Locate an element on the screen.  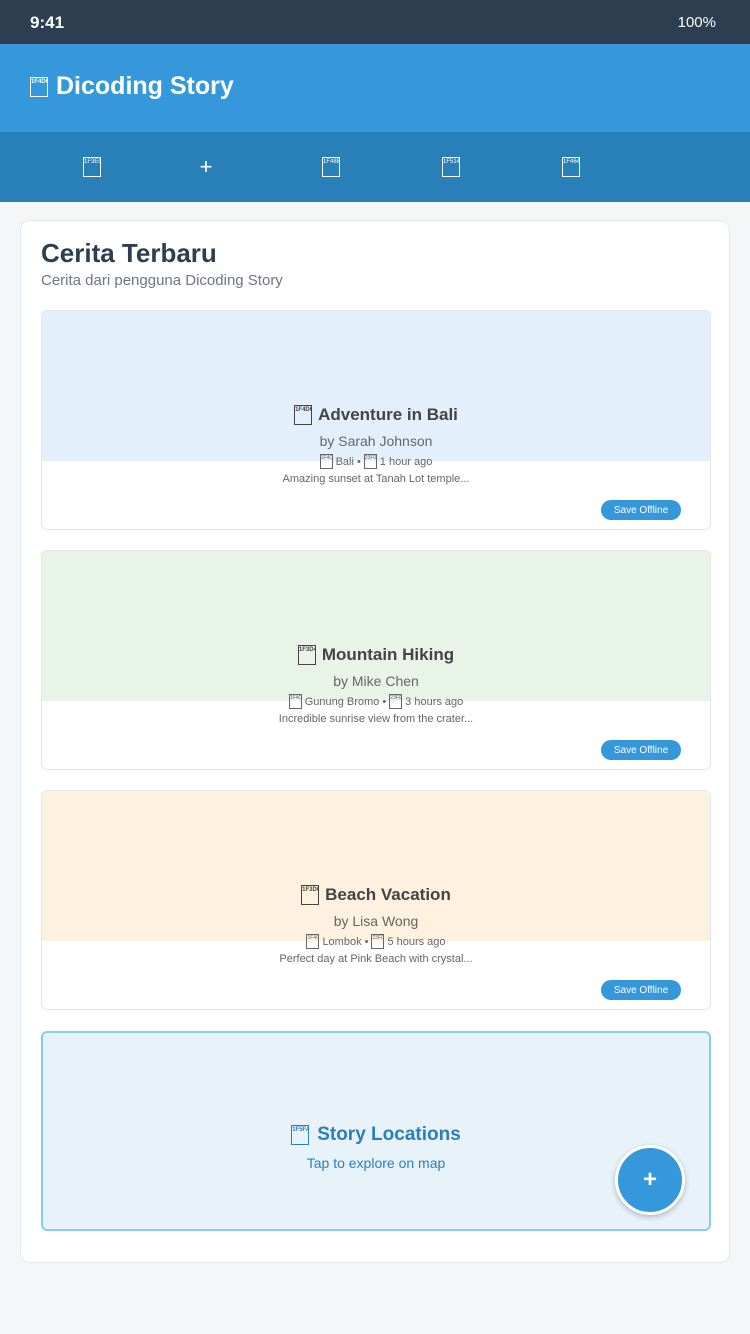
plus-icon: + is located at coordinates (206, 166).